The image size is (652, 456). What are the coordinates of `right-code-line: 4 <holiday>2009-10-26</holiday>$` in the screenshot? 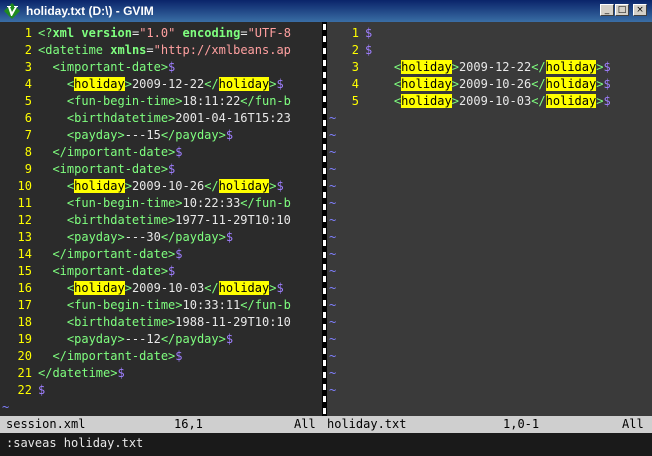 It's located at (489, 84).